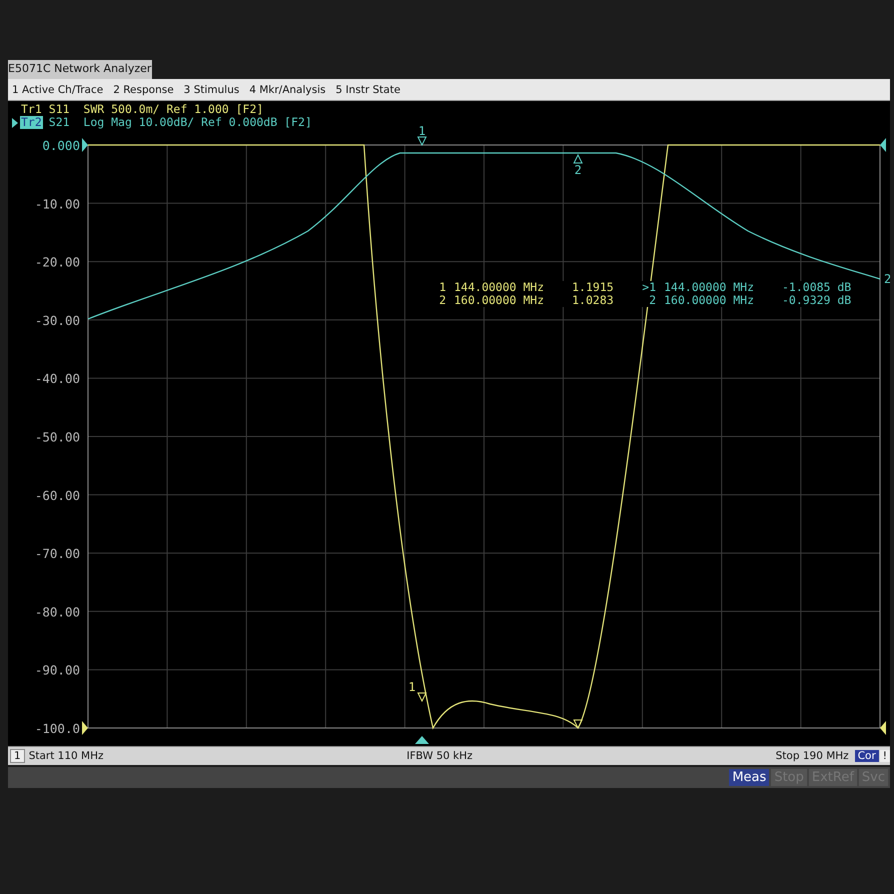  I want to click on axis-label: -30.00, so click(57, 320).